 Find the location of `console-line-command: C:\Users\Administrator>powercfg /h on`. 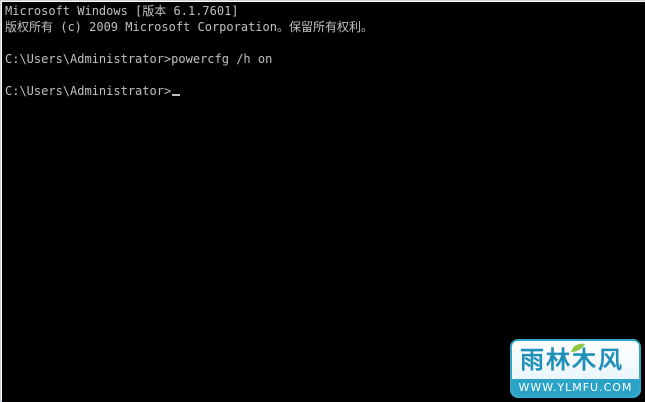

console-line-command: C:\Users\Administrator>powercfg /h on is located at coordinates (139, 59).